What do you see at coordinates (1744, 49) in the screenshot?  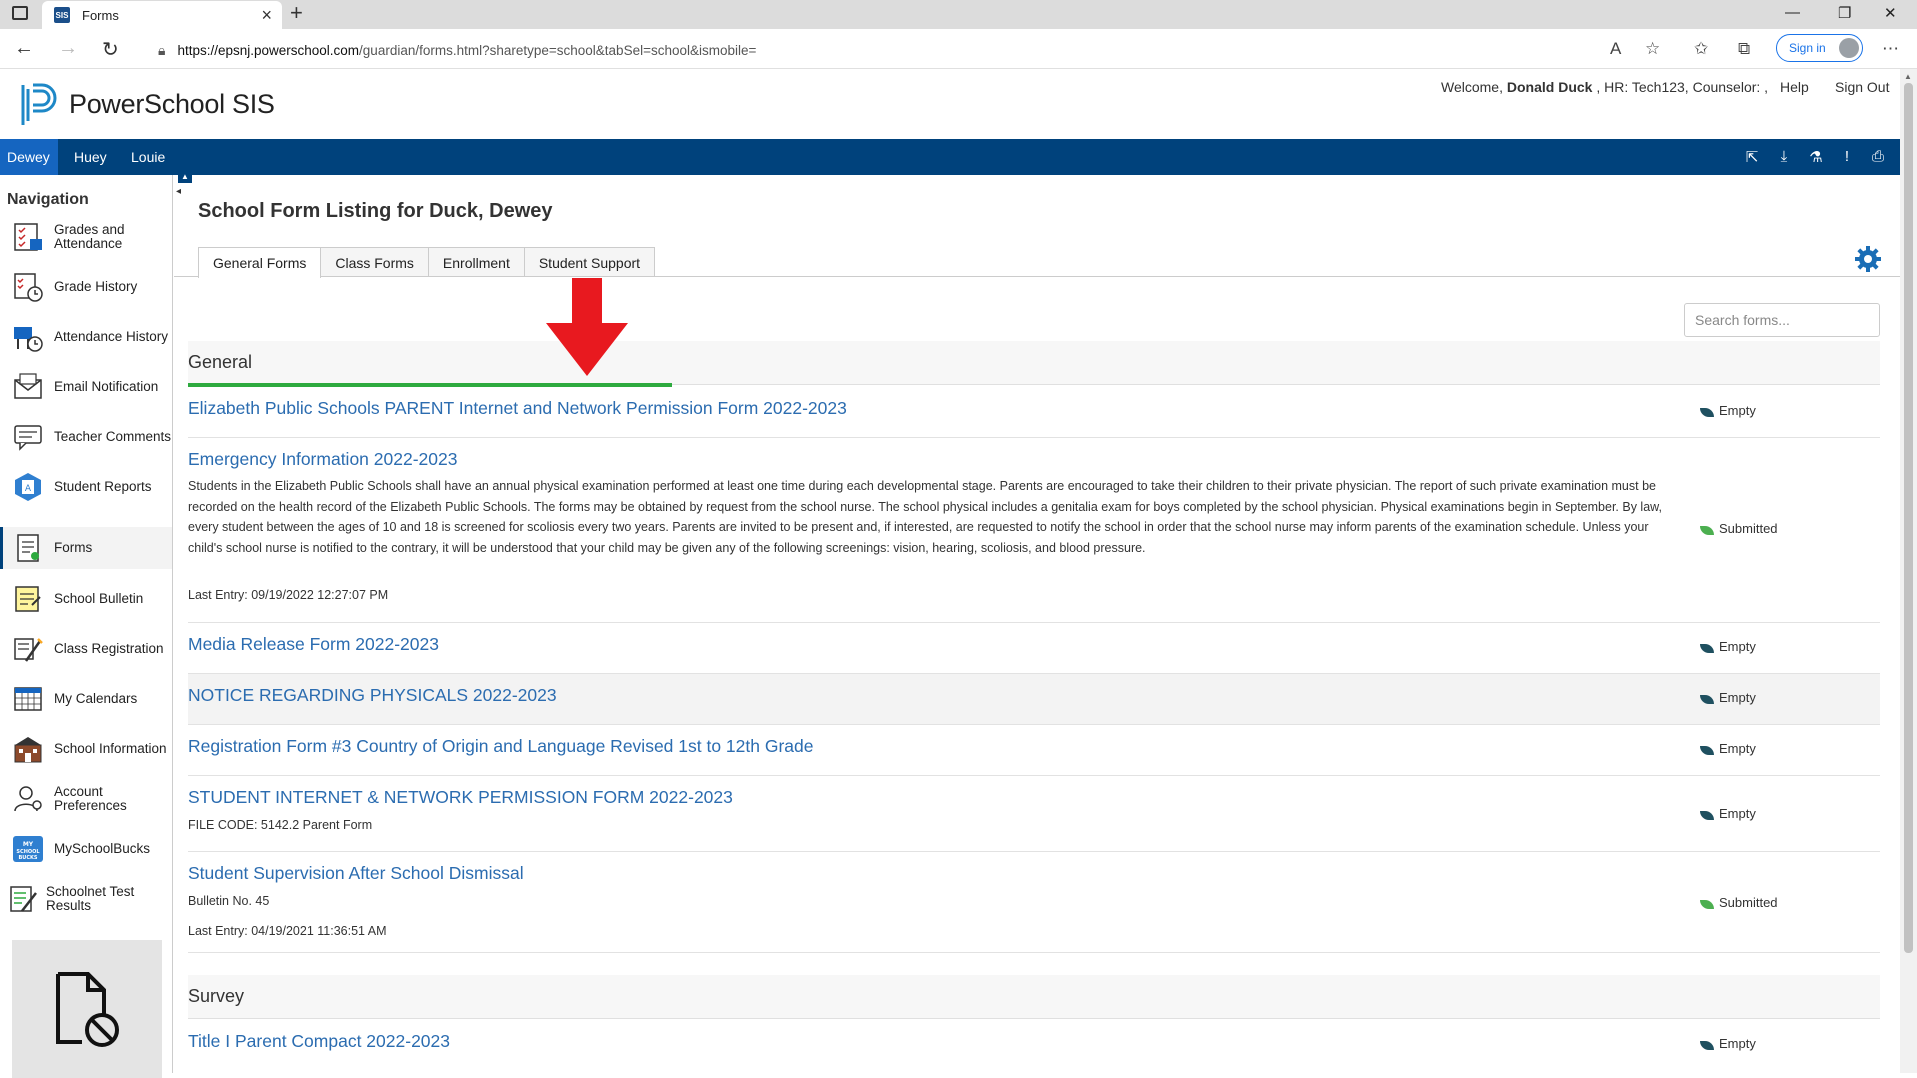 I see `collections-icon: ⧉` at bounding box center [1744, 49].